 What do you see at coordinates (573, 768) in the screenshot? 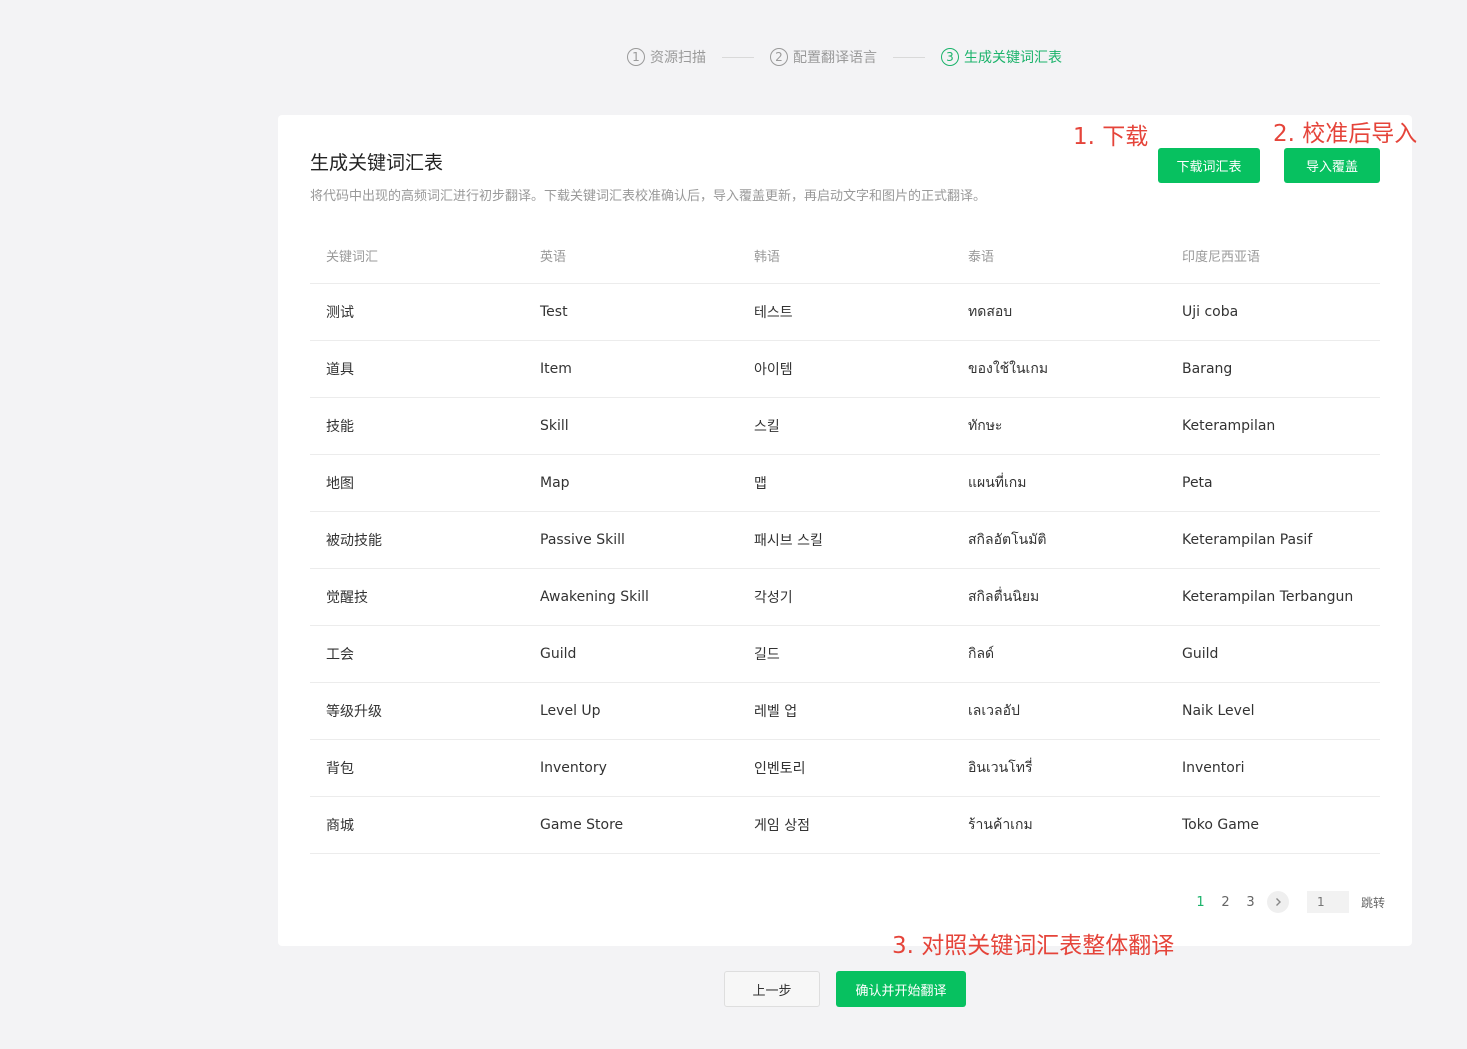
I see `table-cell: Inventory` at bounding box center [573, 768].